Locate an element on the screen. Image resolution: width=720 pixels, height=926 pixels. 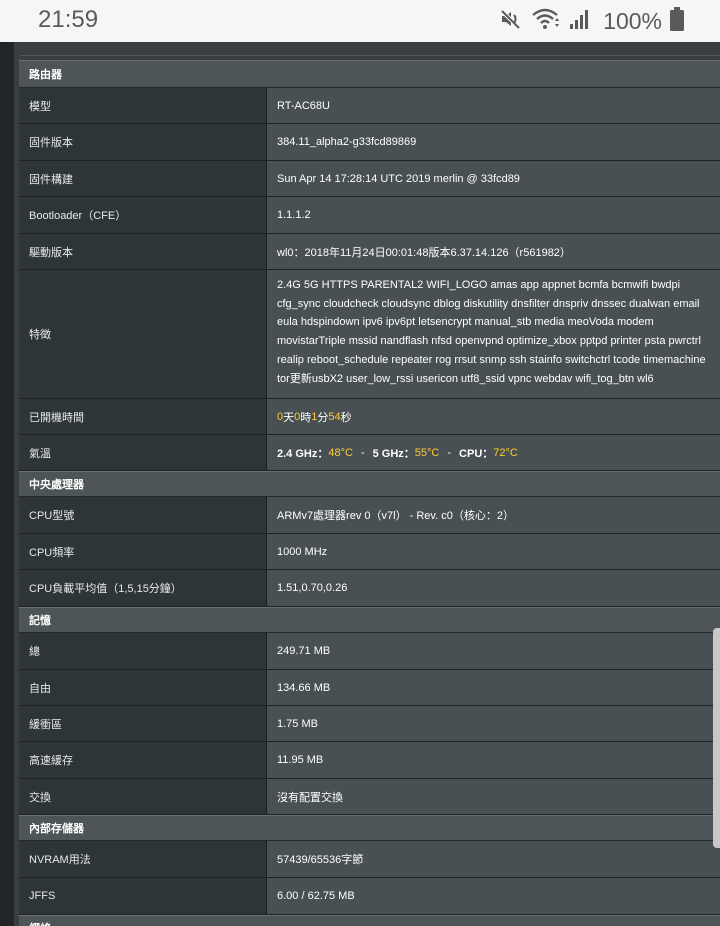
uptime-seconds-unit: 秒 is located at coordinates (346, 417).